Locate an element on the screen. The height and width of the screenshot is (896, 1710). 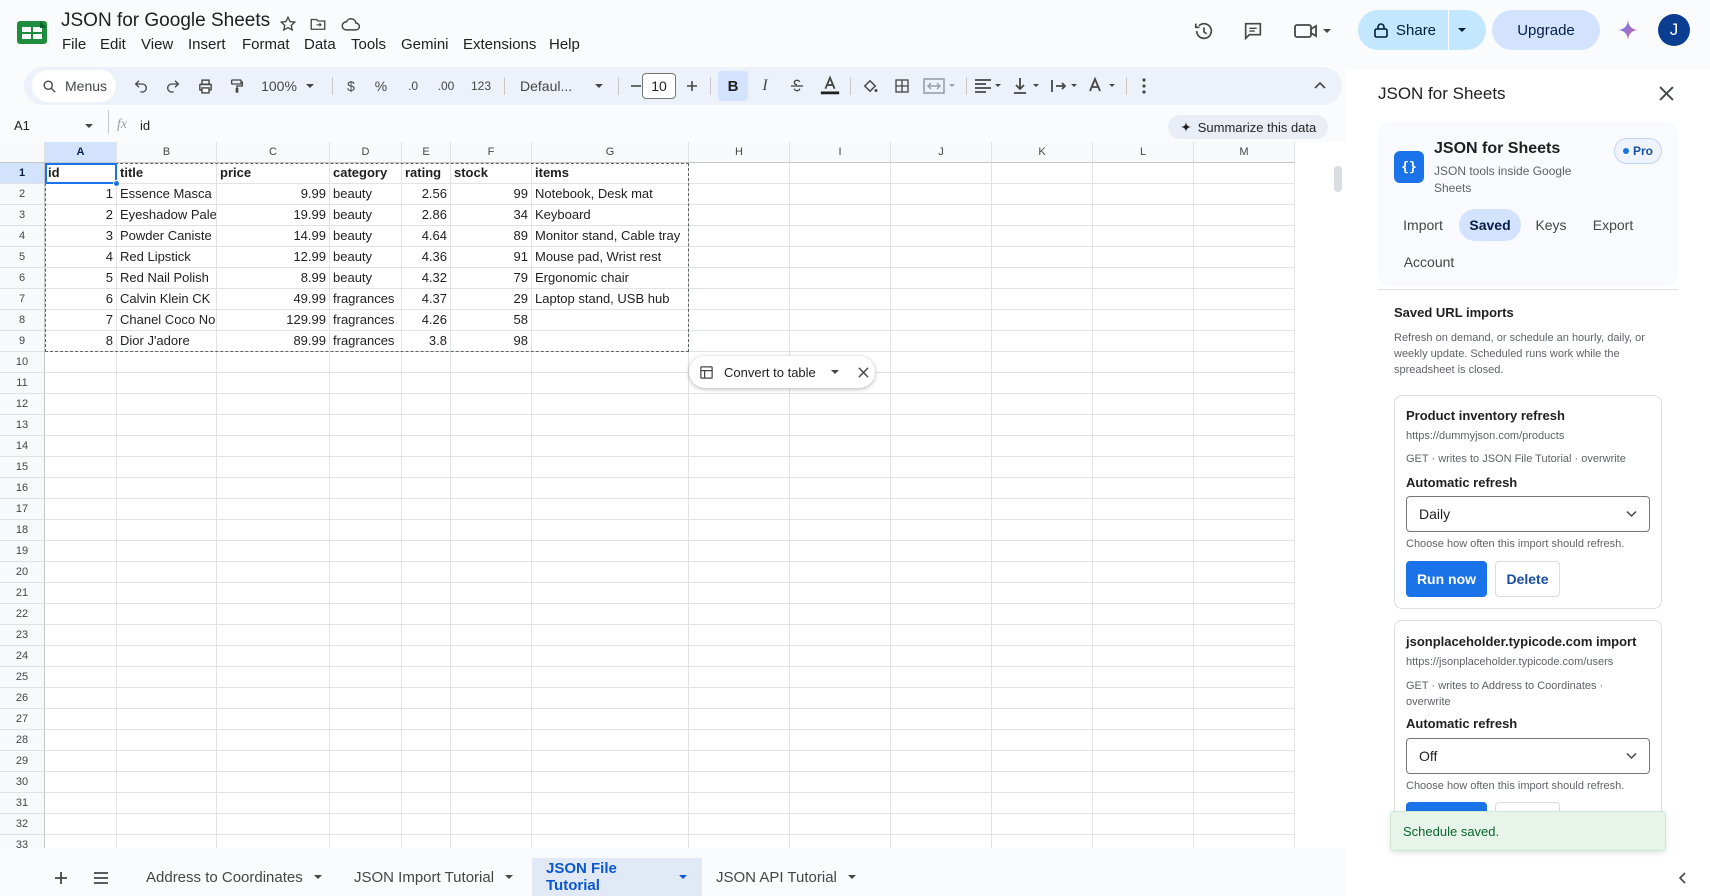
share-button: Share is located at coordinates (1422, 30).